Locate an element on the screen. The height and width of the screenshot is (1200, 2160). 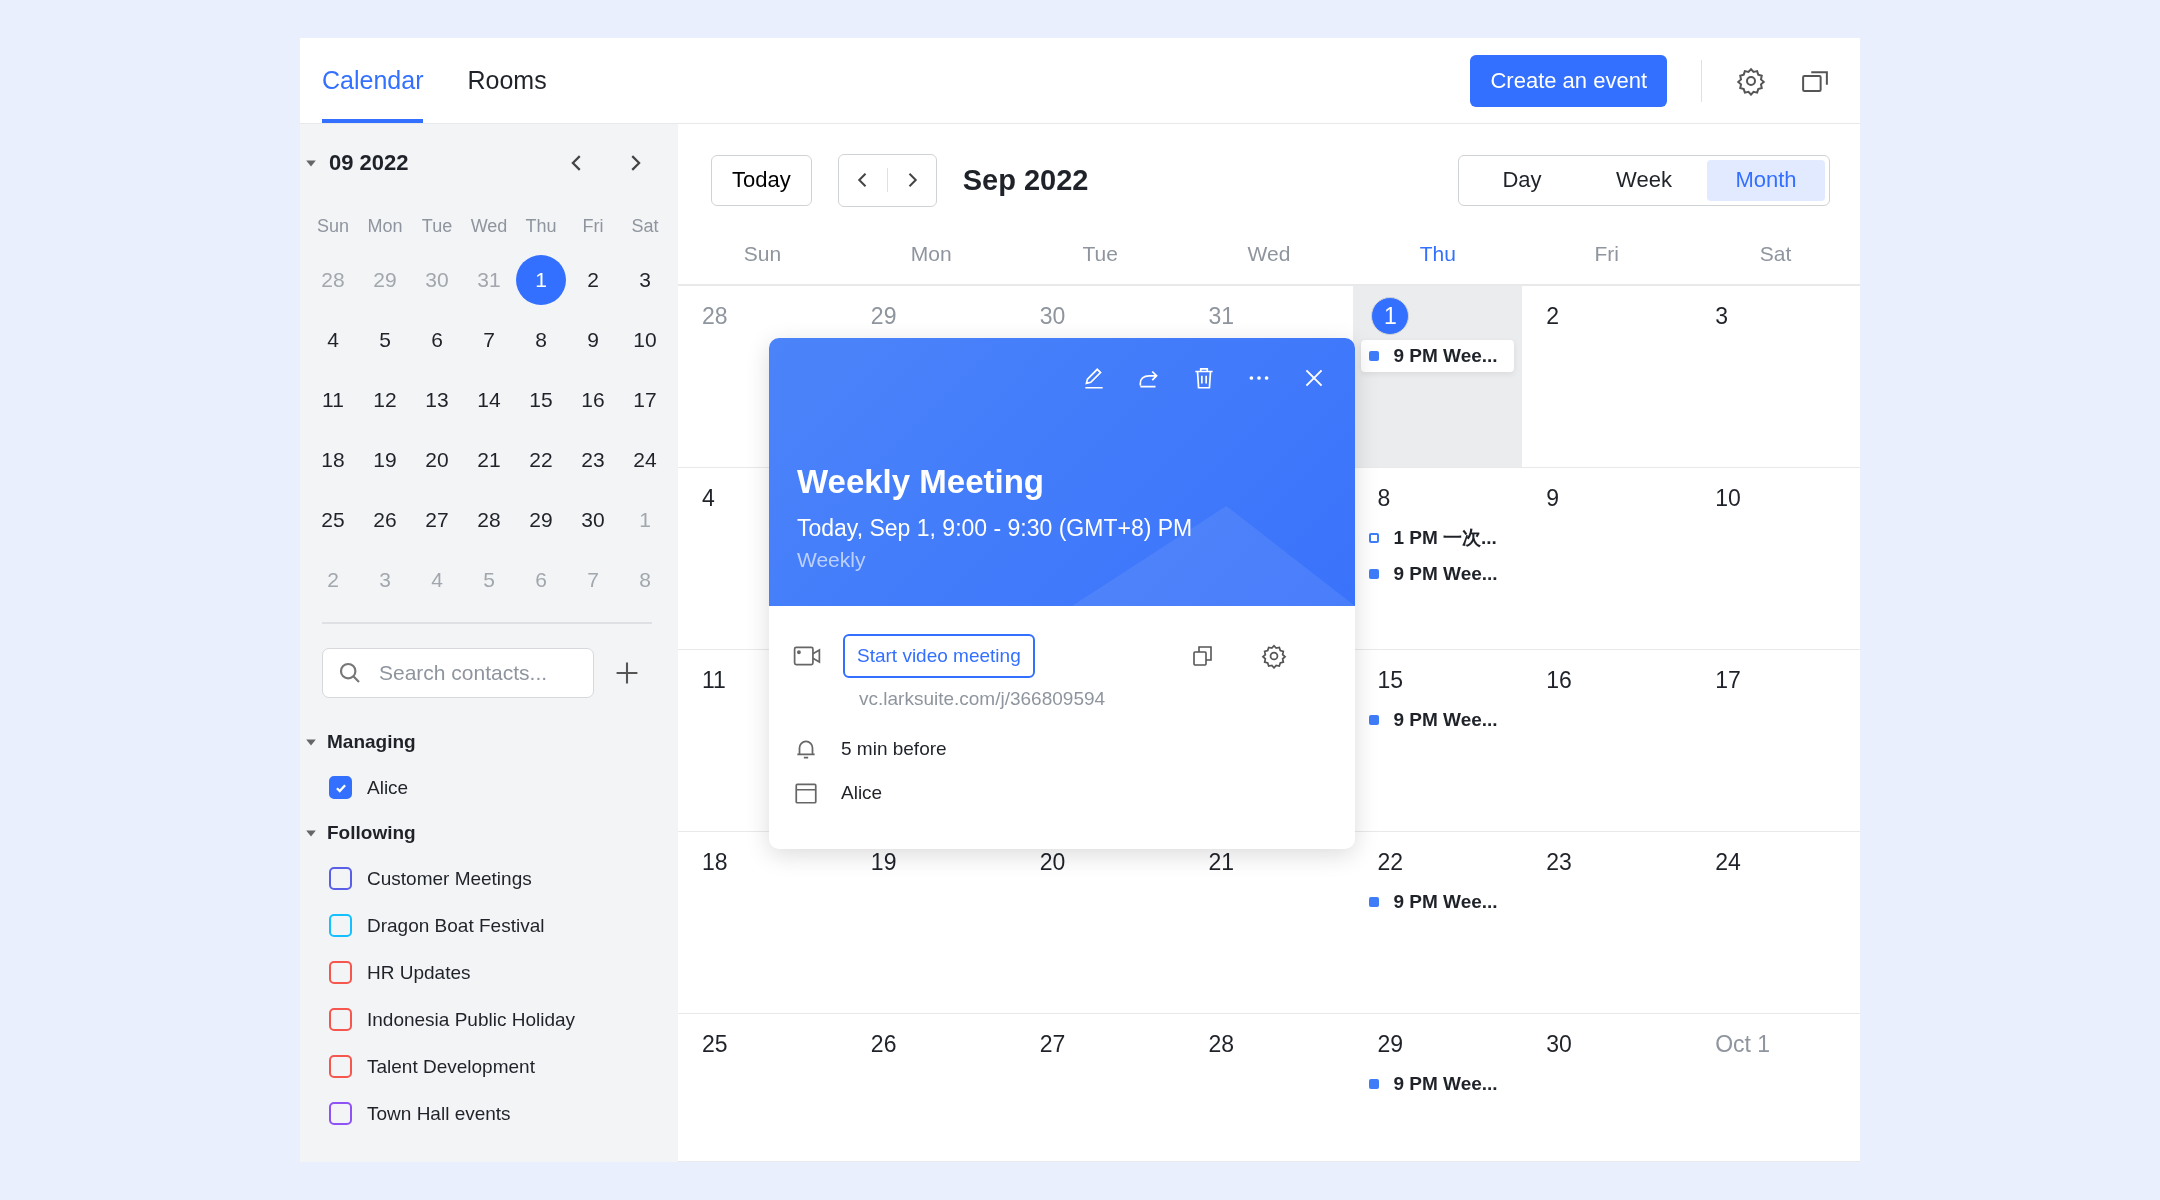
copy-icon is located at coordinates (1203, 656).